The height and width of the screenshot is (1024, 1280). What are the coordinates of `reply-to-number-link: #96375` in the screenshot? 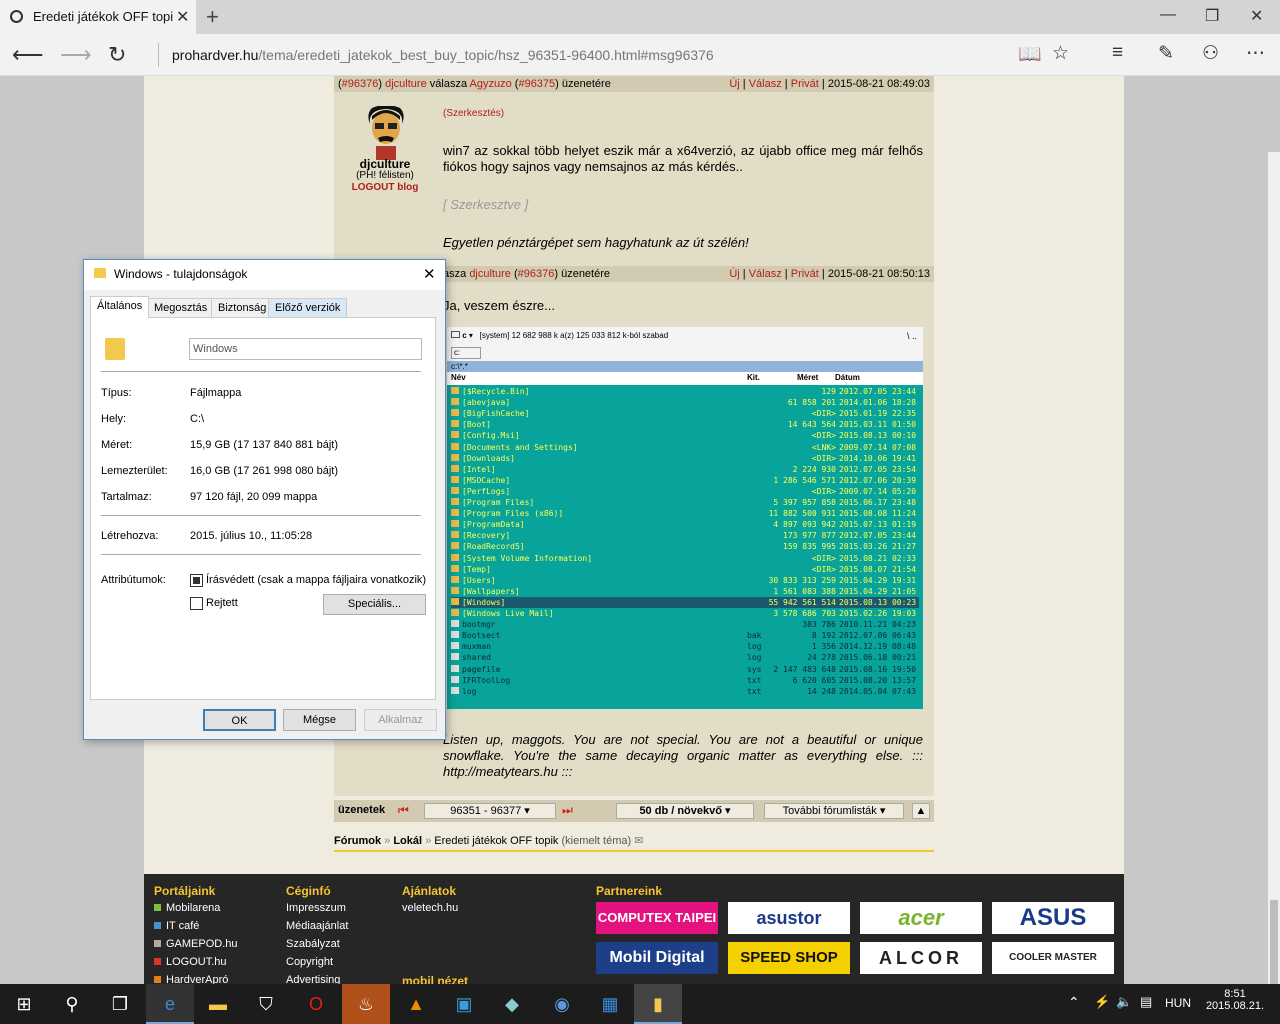 It's located at (536, 84).